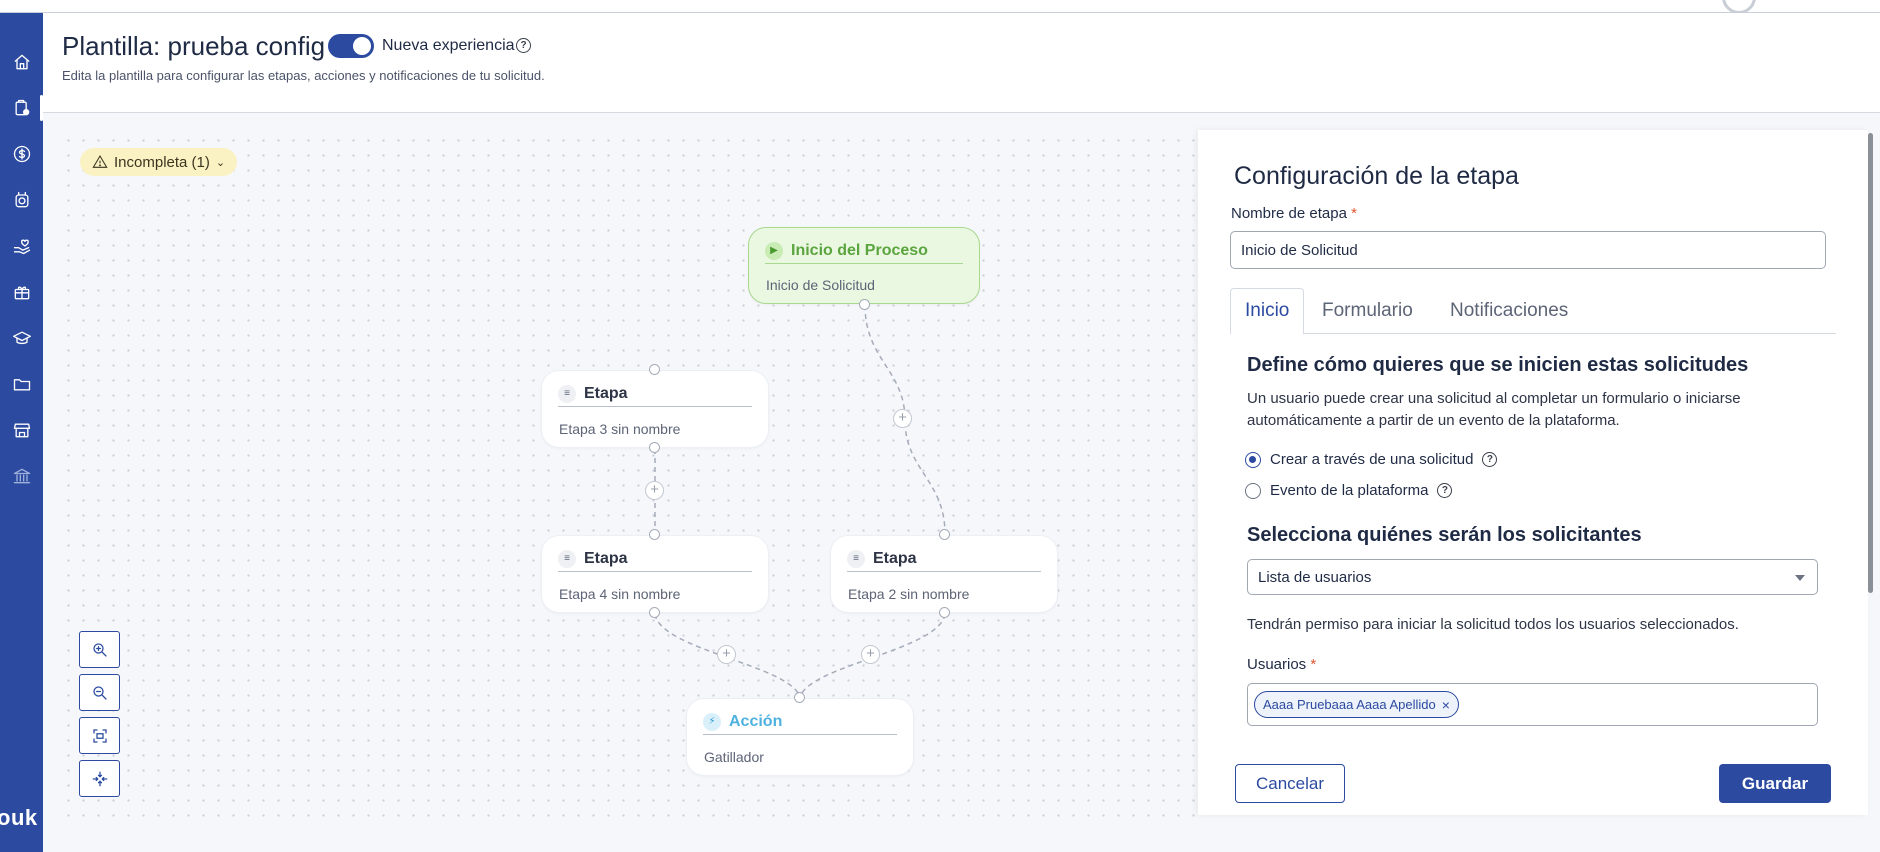  I want to click on zoom-out-icon, so click(99, 692).